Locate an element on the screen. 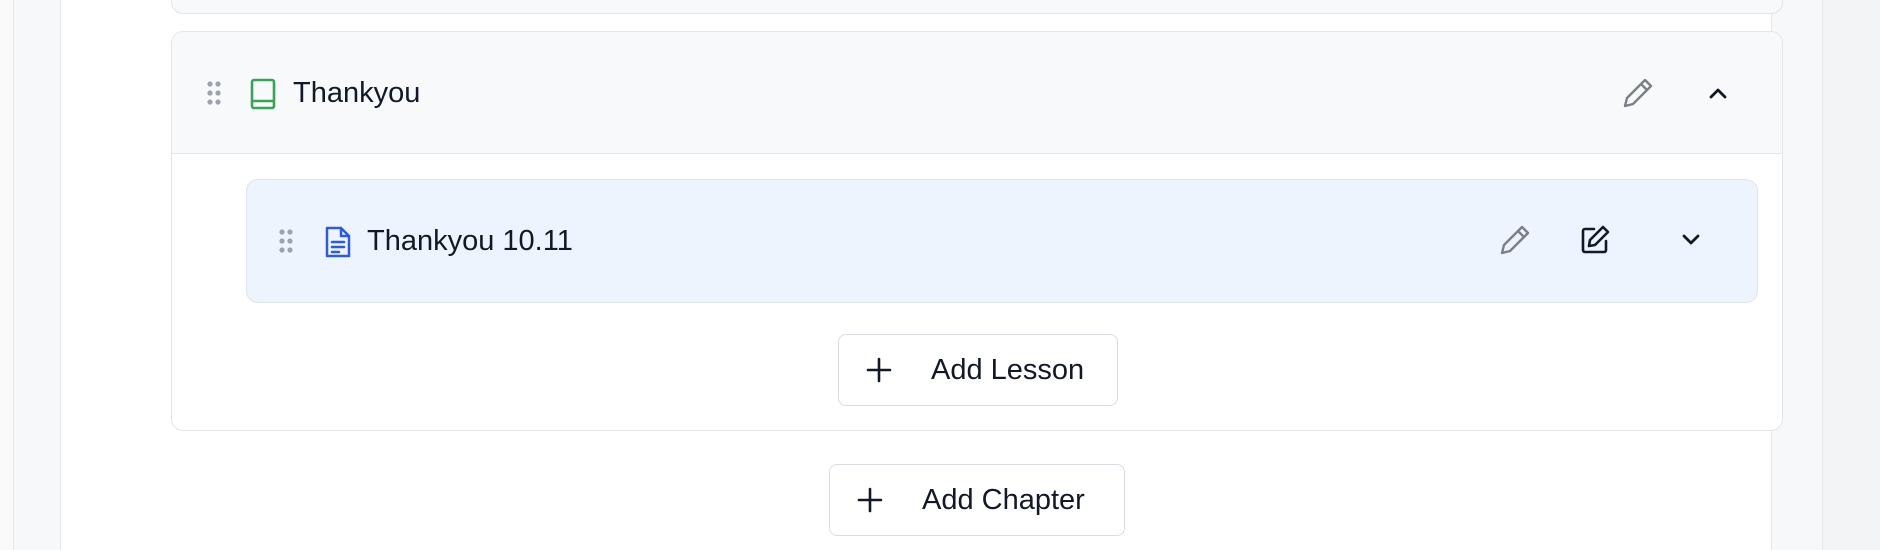 The height and width of the screenshot is (550, 1880). left-gutter is located at coordinates (7, 275).